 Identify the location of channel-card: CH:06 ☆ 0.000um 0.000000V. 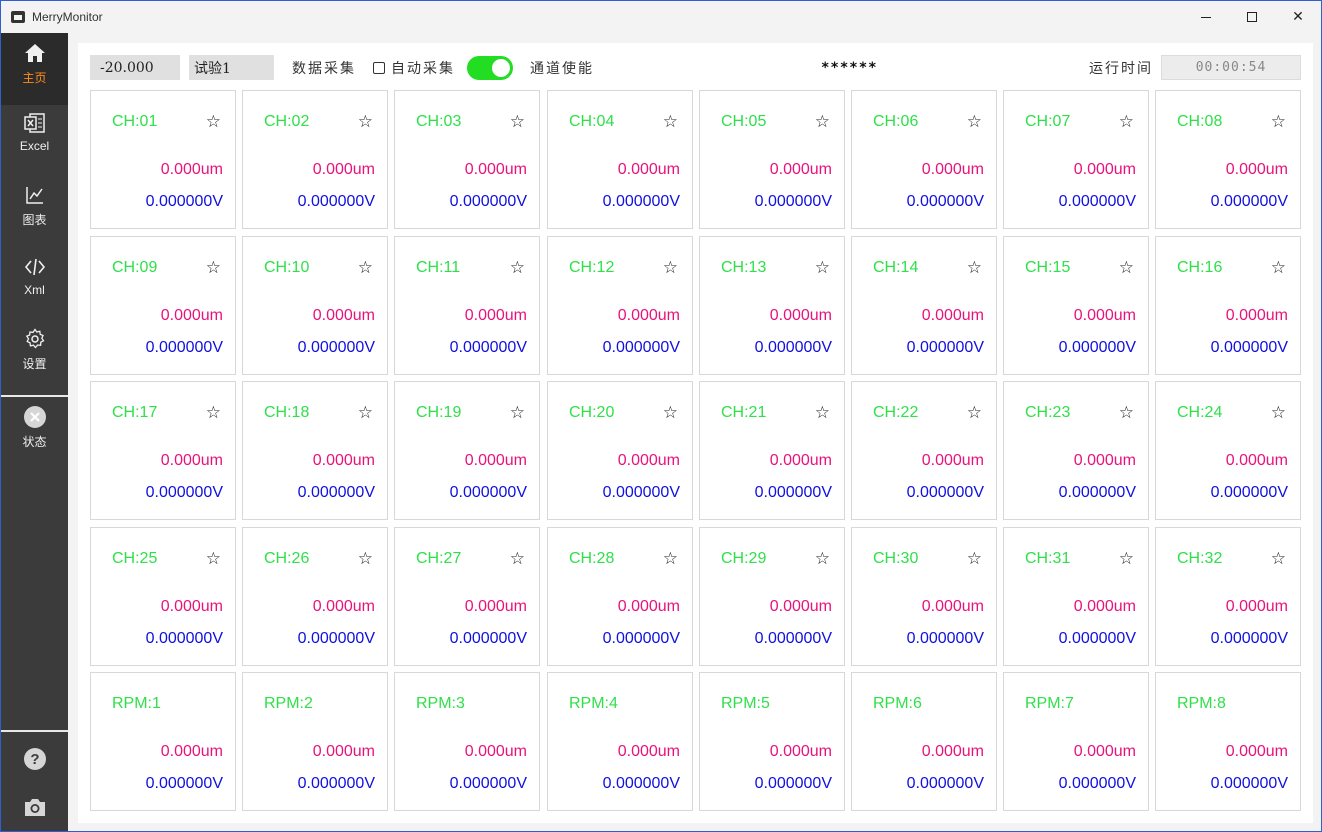
(924, 159).